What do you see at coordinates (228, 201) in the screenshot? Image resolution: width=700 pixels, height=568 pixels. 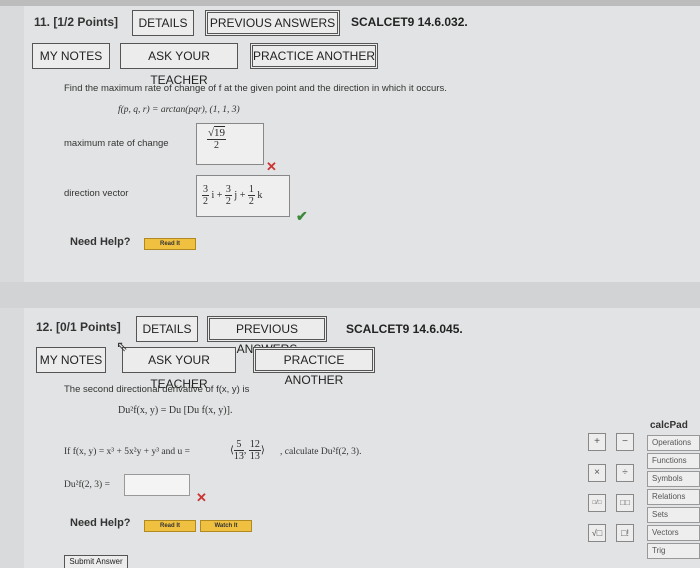 I see `j-denominator: 2` at bounding box center [228, 201].